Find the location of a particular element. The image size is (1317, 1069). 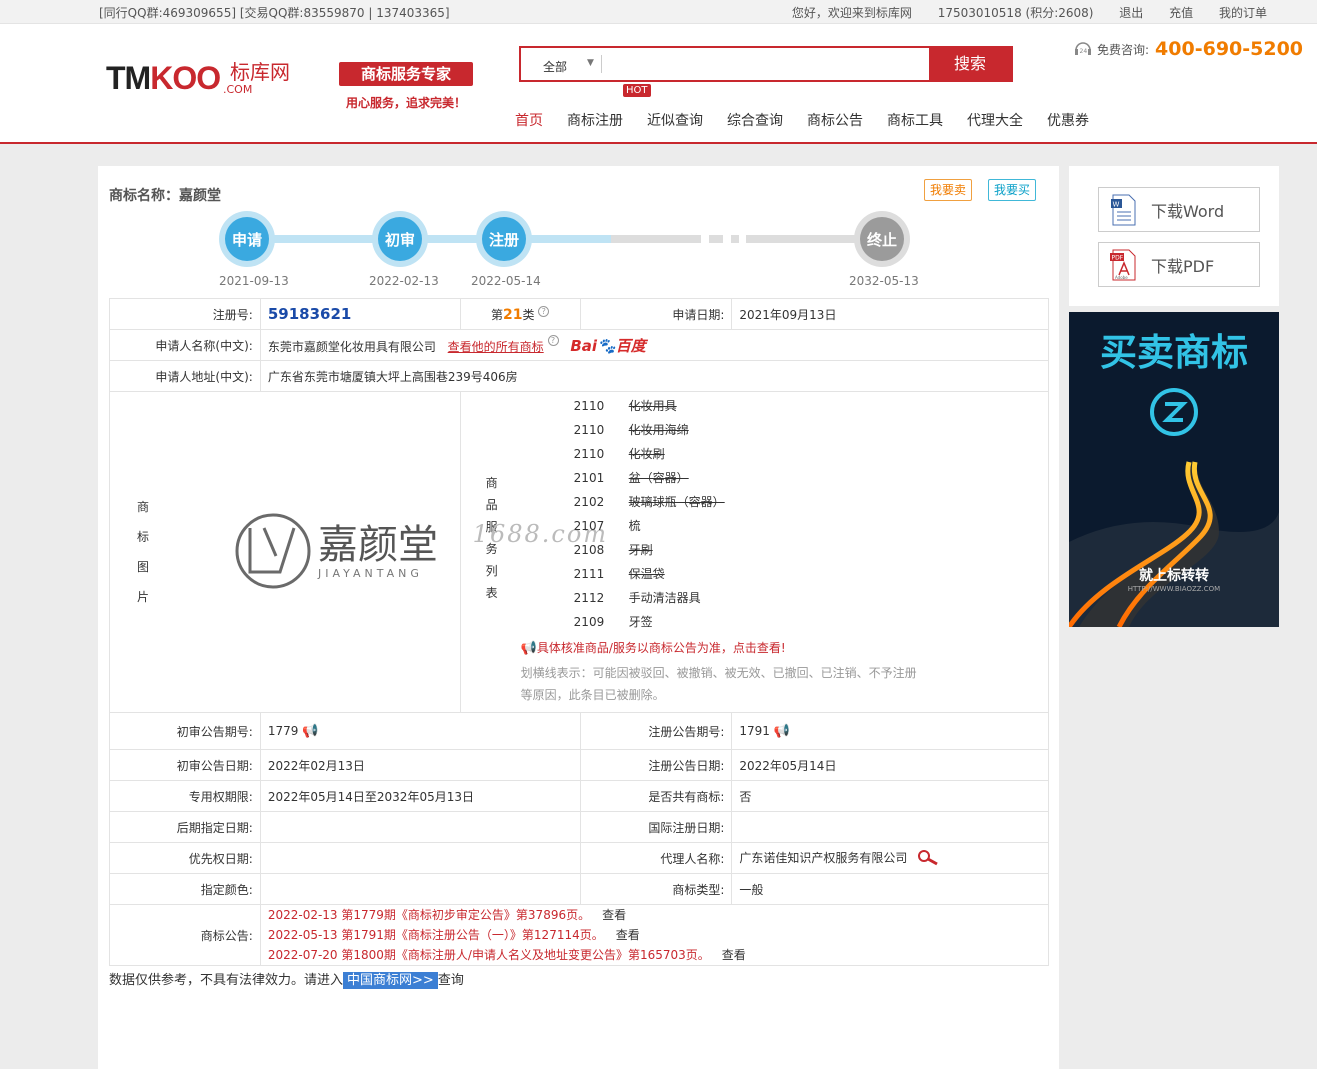

applicant-label: 申请人名称(中文): is located at coordinates (185, 345).